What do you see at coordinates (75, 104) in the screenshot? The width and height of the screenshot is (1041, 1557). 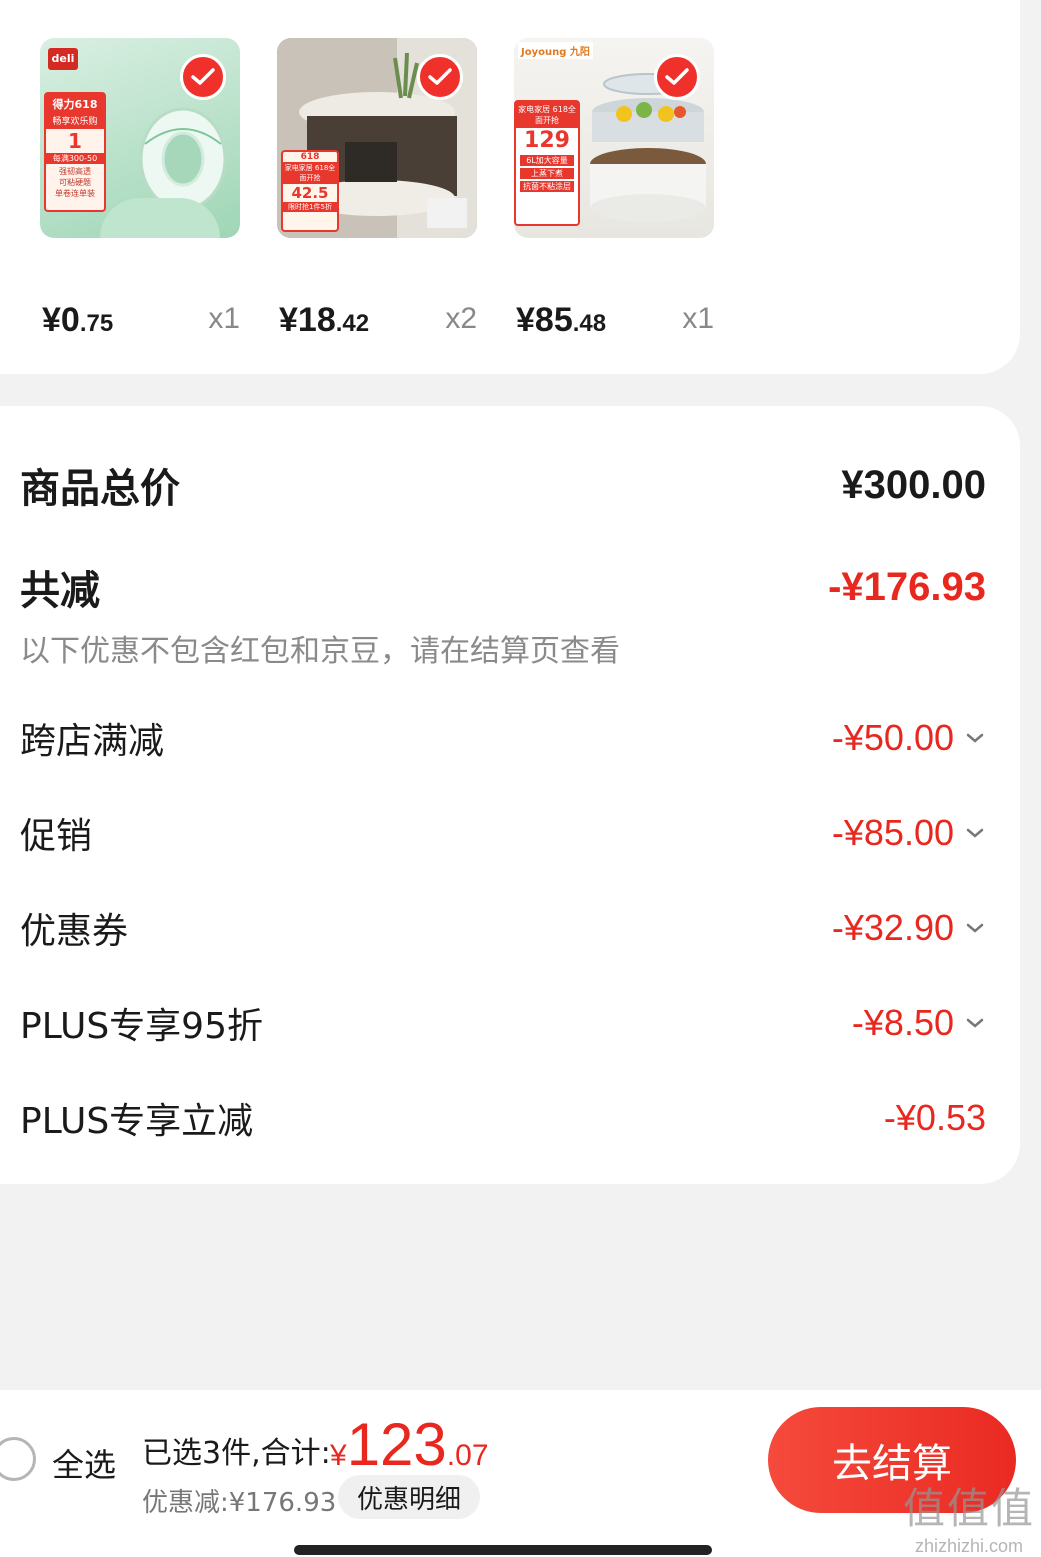 I see `promo-text: 得力618` at bounding box center [75, 104].